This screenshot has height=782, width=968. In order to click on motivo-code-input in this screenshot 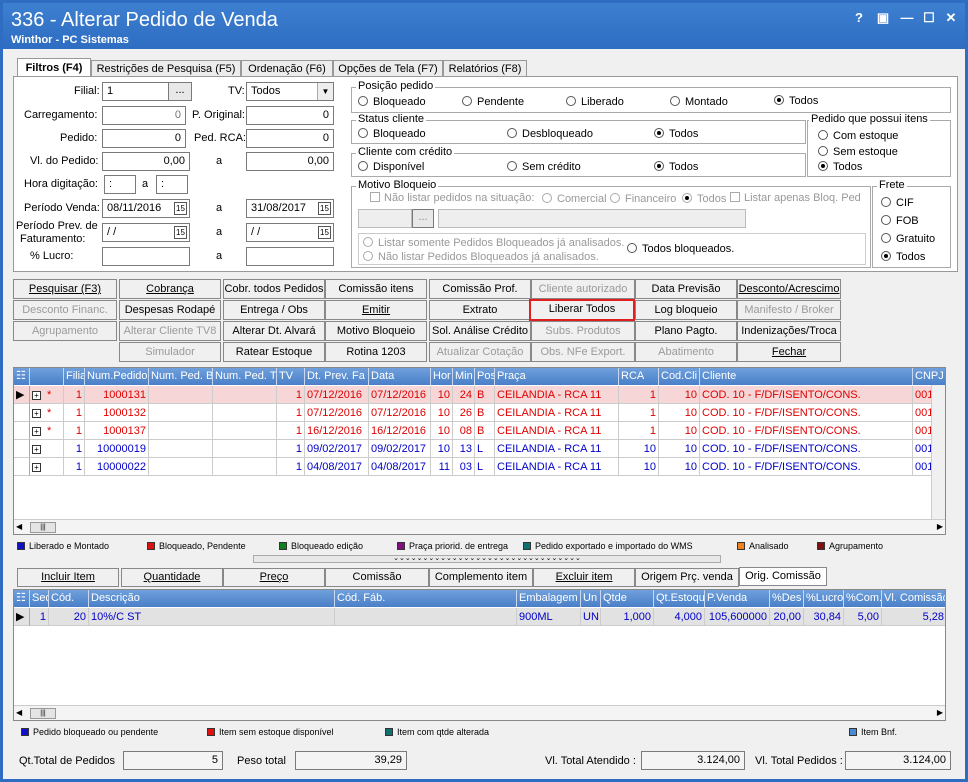, I will do `click(385, 218)`.